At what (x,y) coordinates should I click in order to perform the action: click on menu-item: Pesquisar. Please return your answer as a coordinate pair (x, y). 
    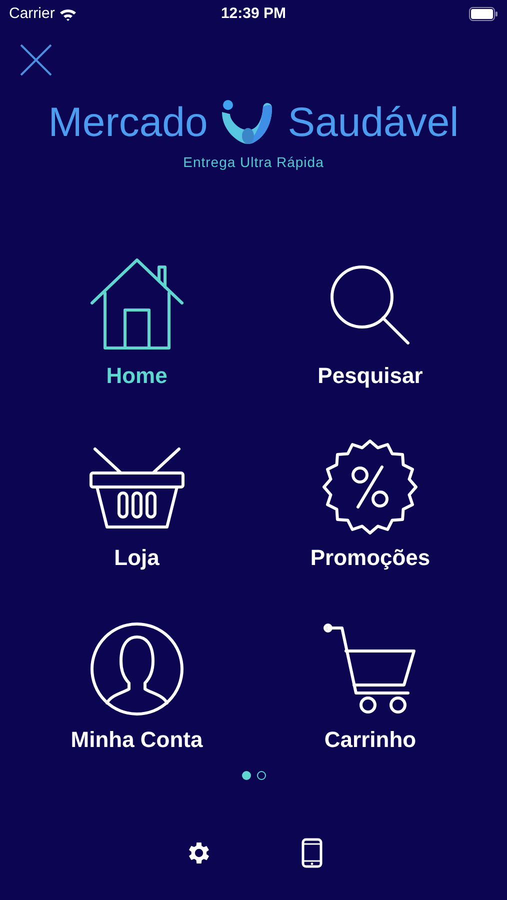
    Looking at the image, I should click on (370, 316).